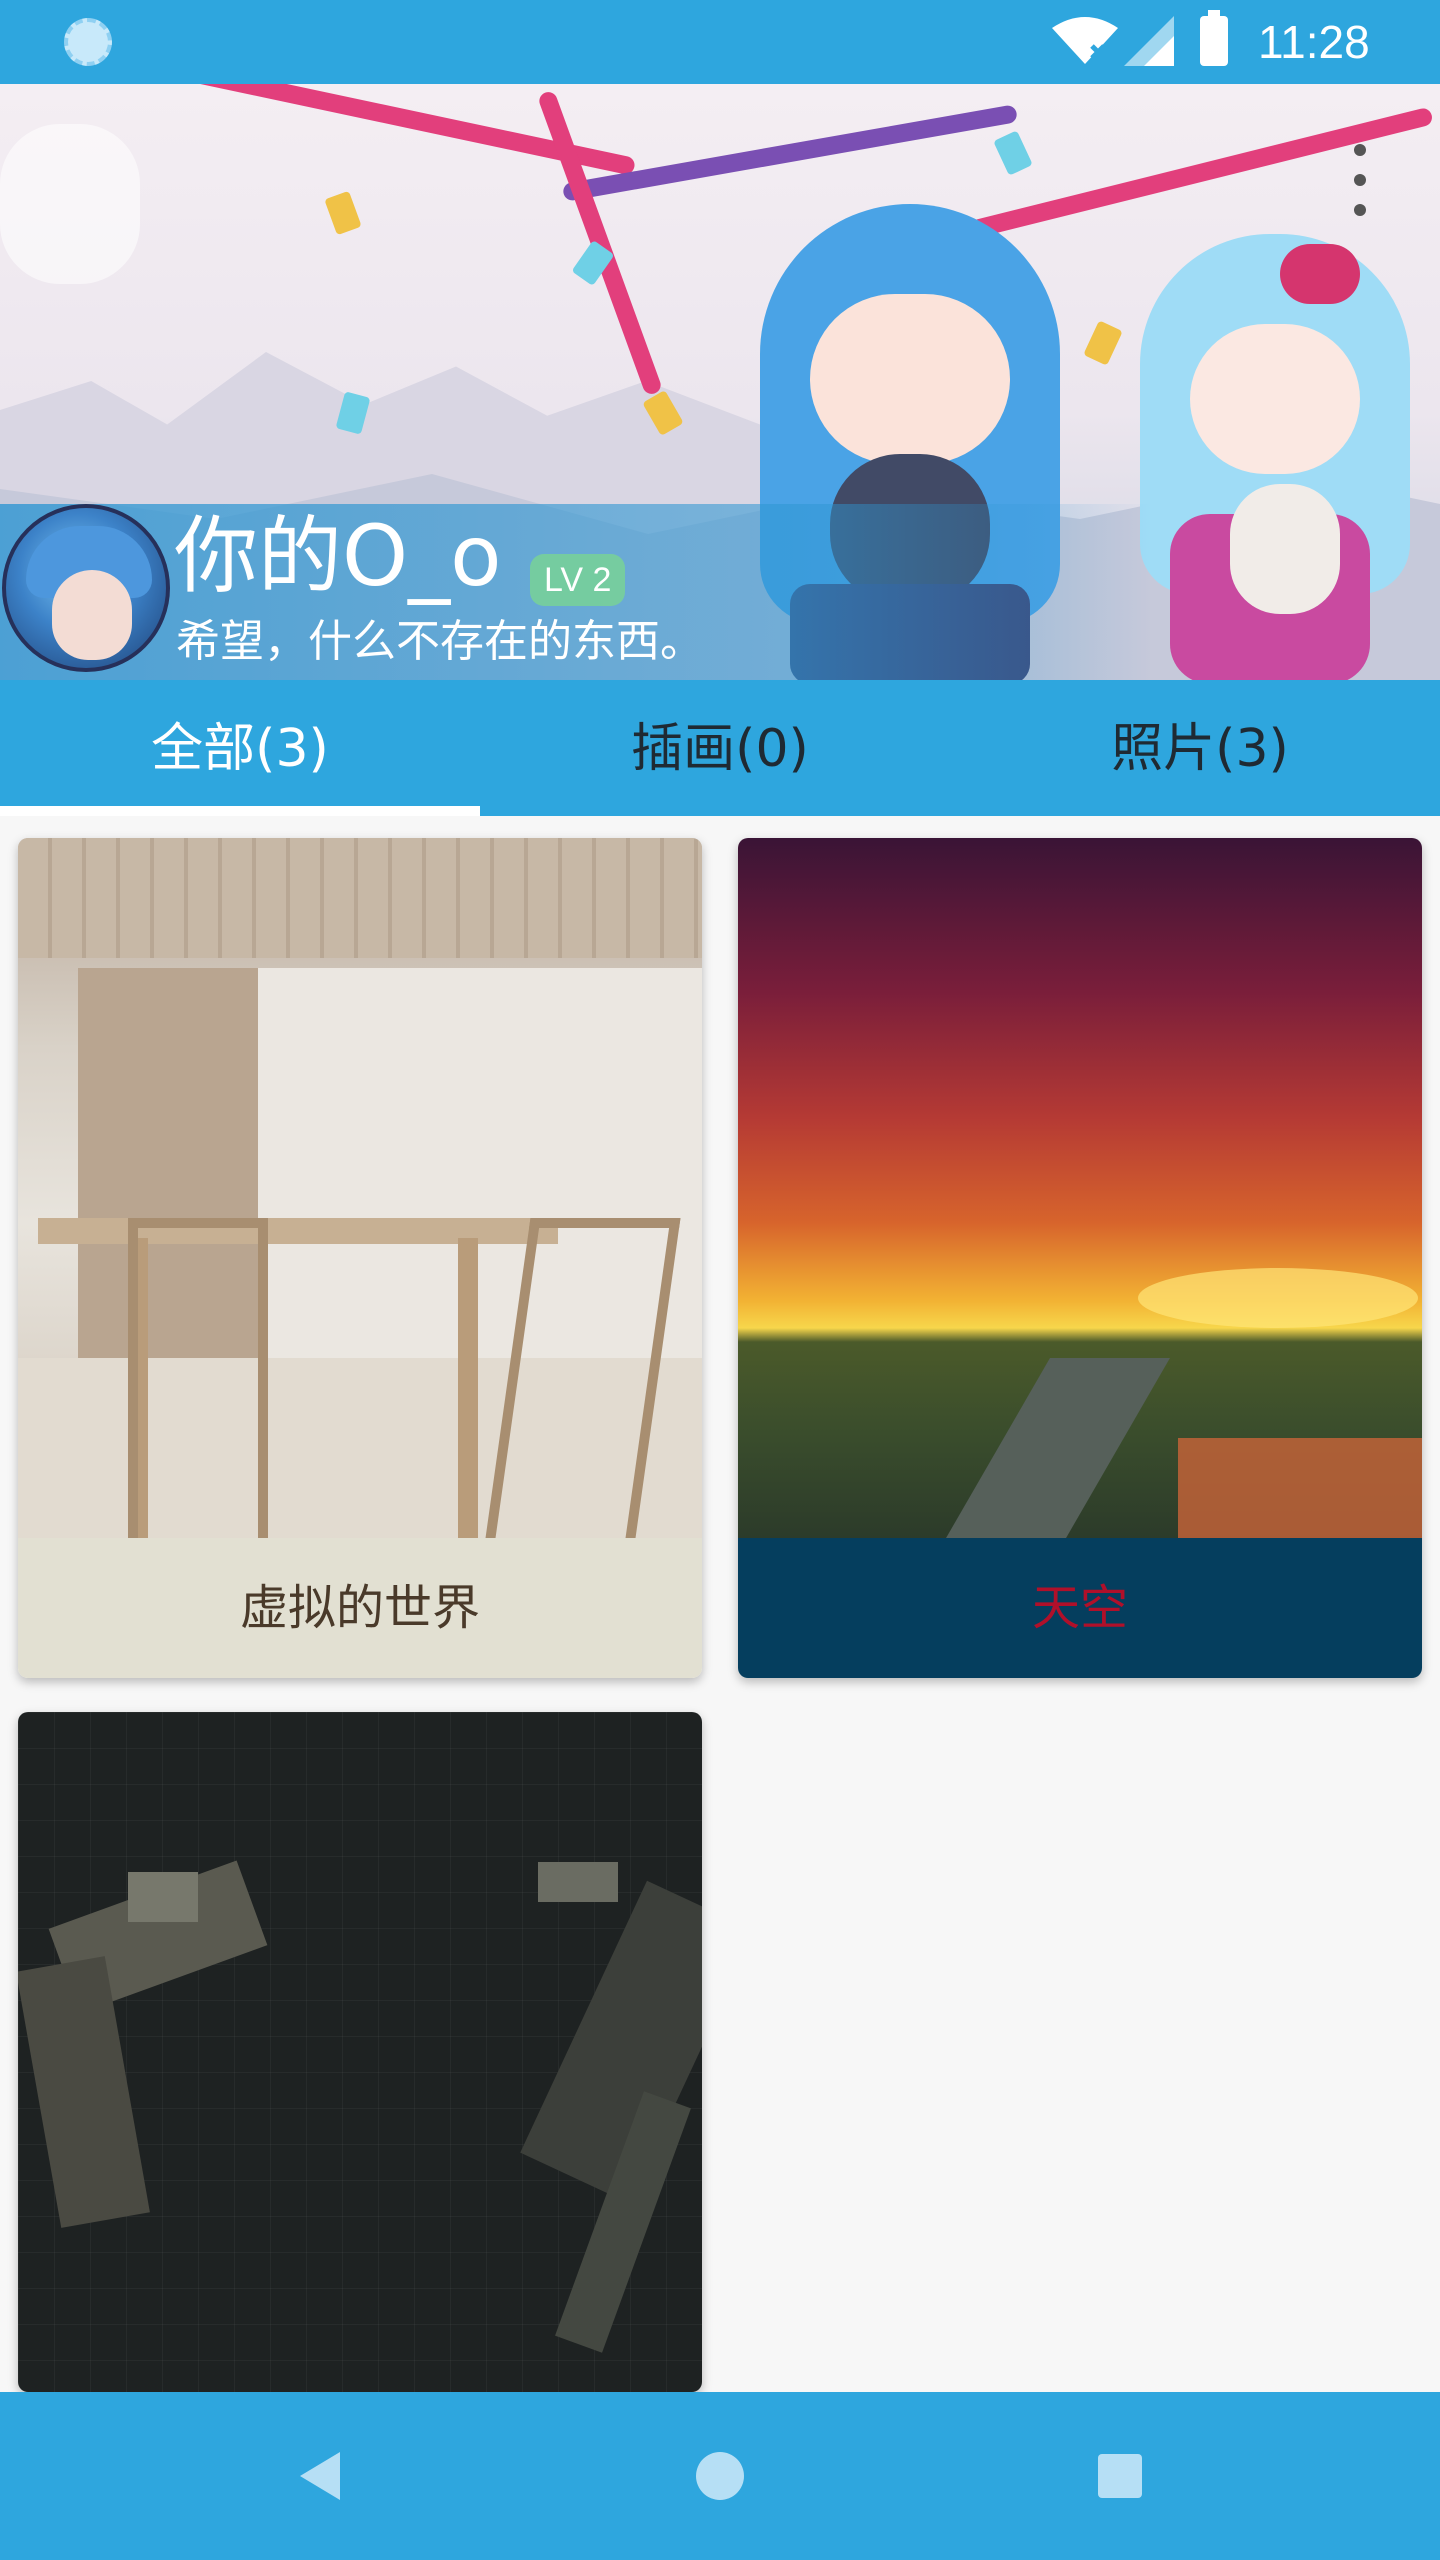 Image resolution: width=1440 pixels, height=2560 pixels. I want to click on tab-bar: 全部(3) 插画(0) 照片(3), so click(720, 748).